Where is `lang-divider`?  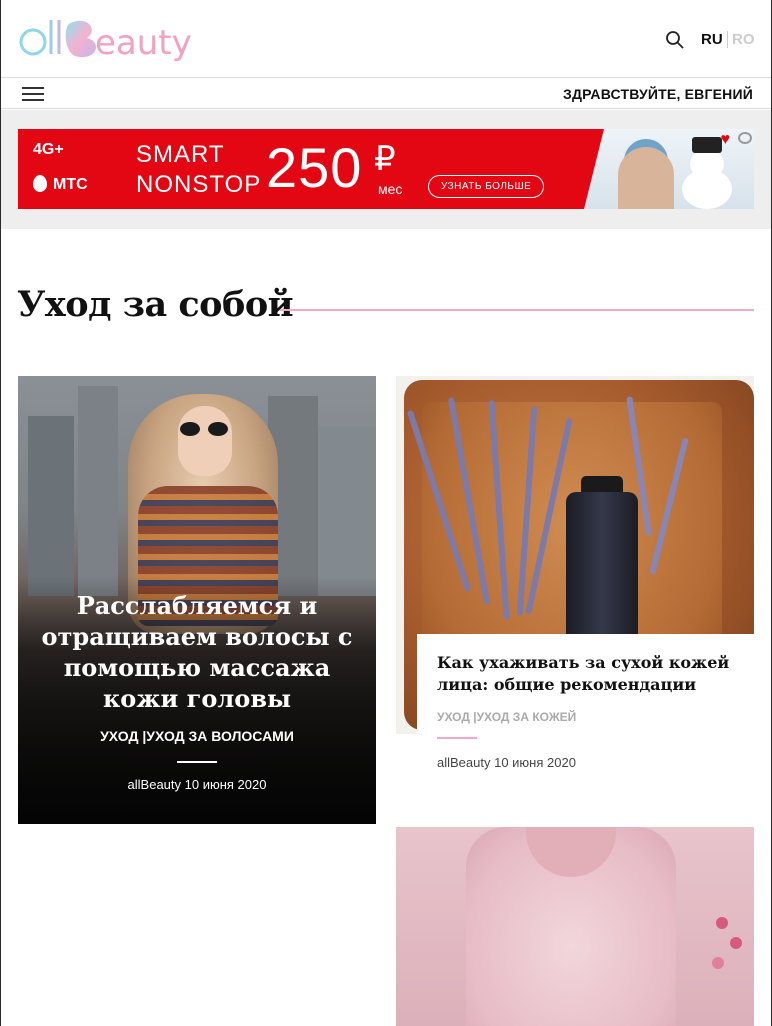
lang-divider is located at coordinates (727, 39).